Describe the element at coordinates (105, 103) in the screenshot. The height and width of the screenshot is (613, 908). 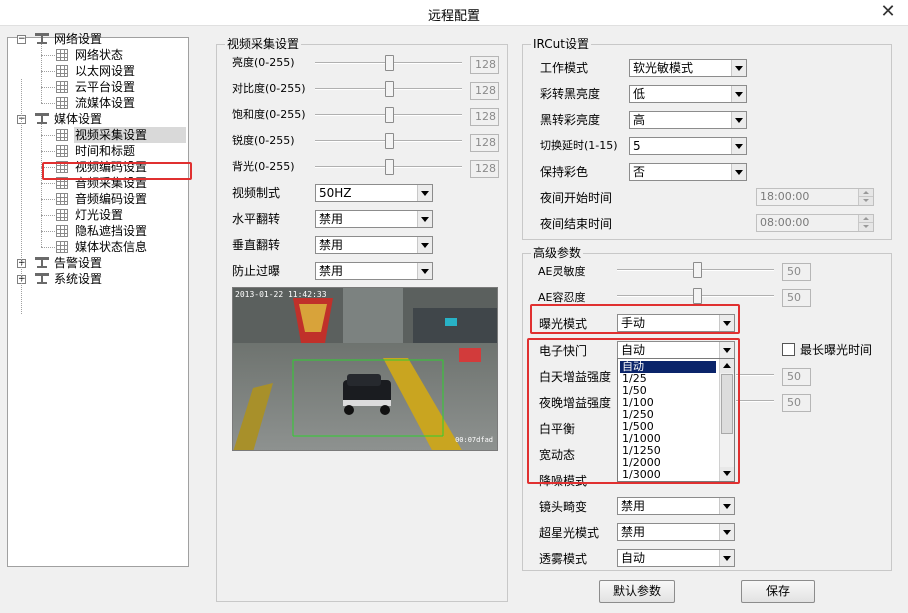
I see `tree-item-label: 流媒体设置` at that location.